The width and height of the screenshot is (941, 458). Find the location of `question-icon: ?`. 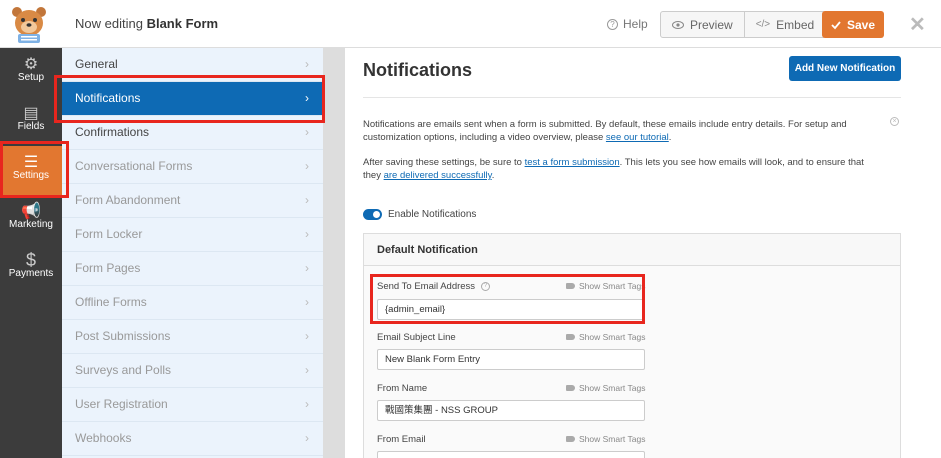

question-icon: ? is located at coordinates (612, 24).